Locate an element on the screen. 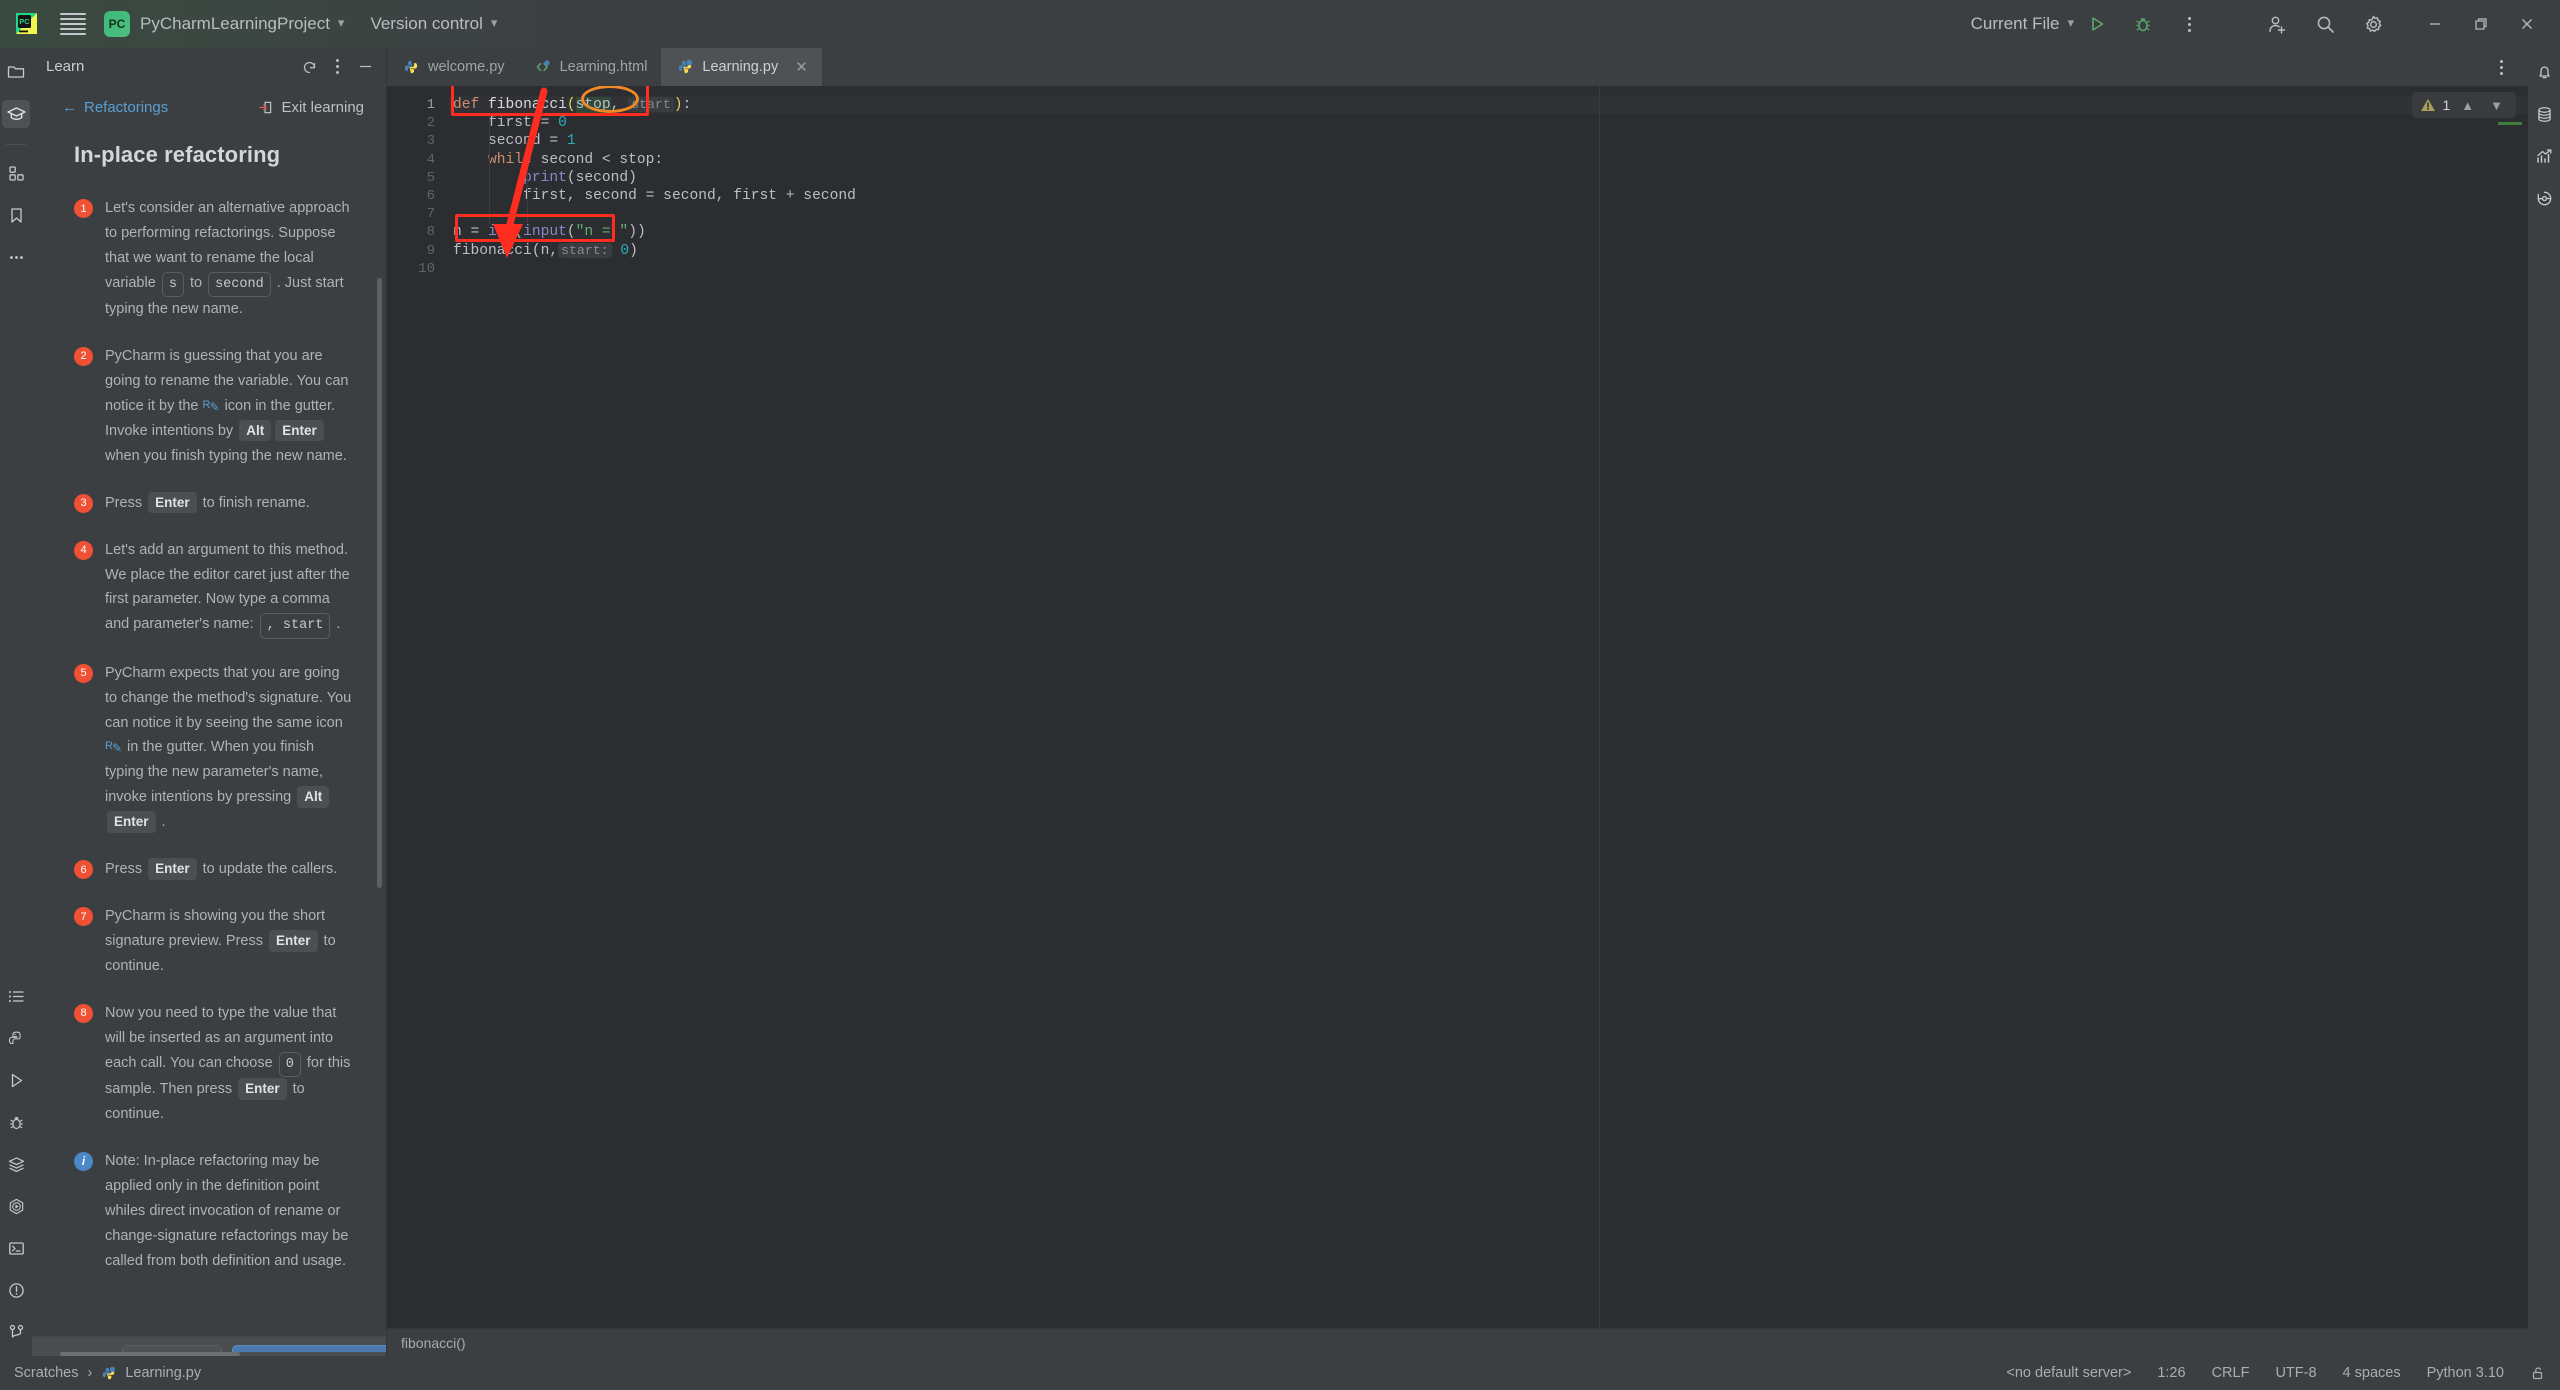 The height and width of the screenshot is (1390, 2560). inline-code: 0 is located at coordinates (289, 1064).